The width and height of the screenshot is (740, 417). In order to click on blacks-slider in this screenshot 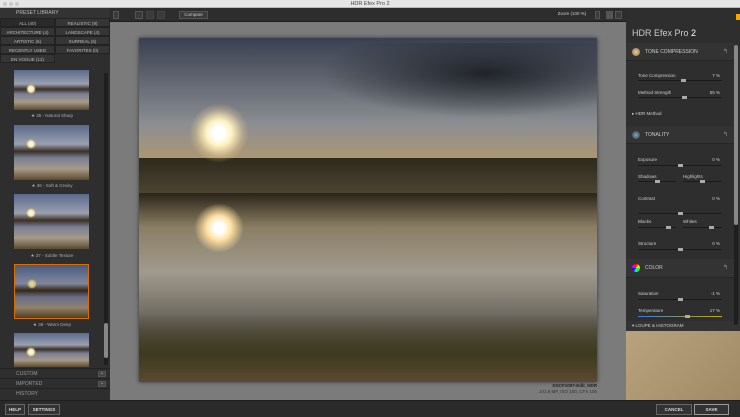, I will do `click(657, 227)`.